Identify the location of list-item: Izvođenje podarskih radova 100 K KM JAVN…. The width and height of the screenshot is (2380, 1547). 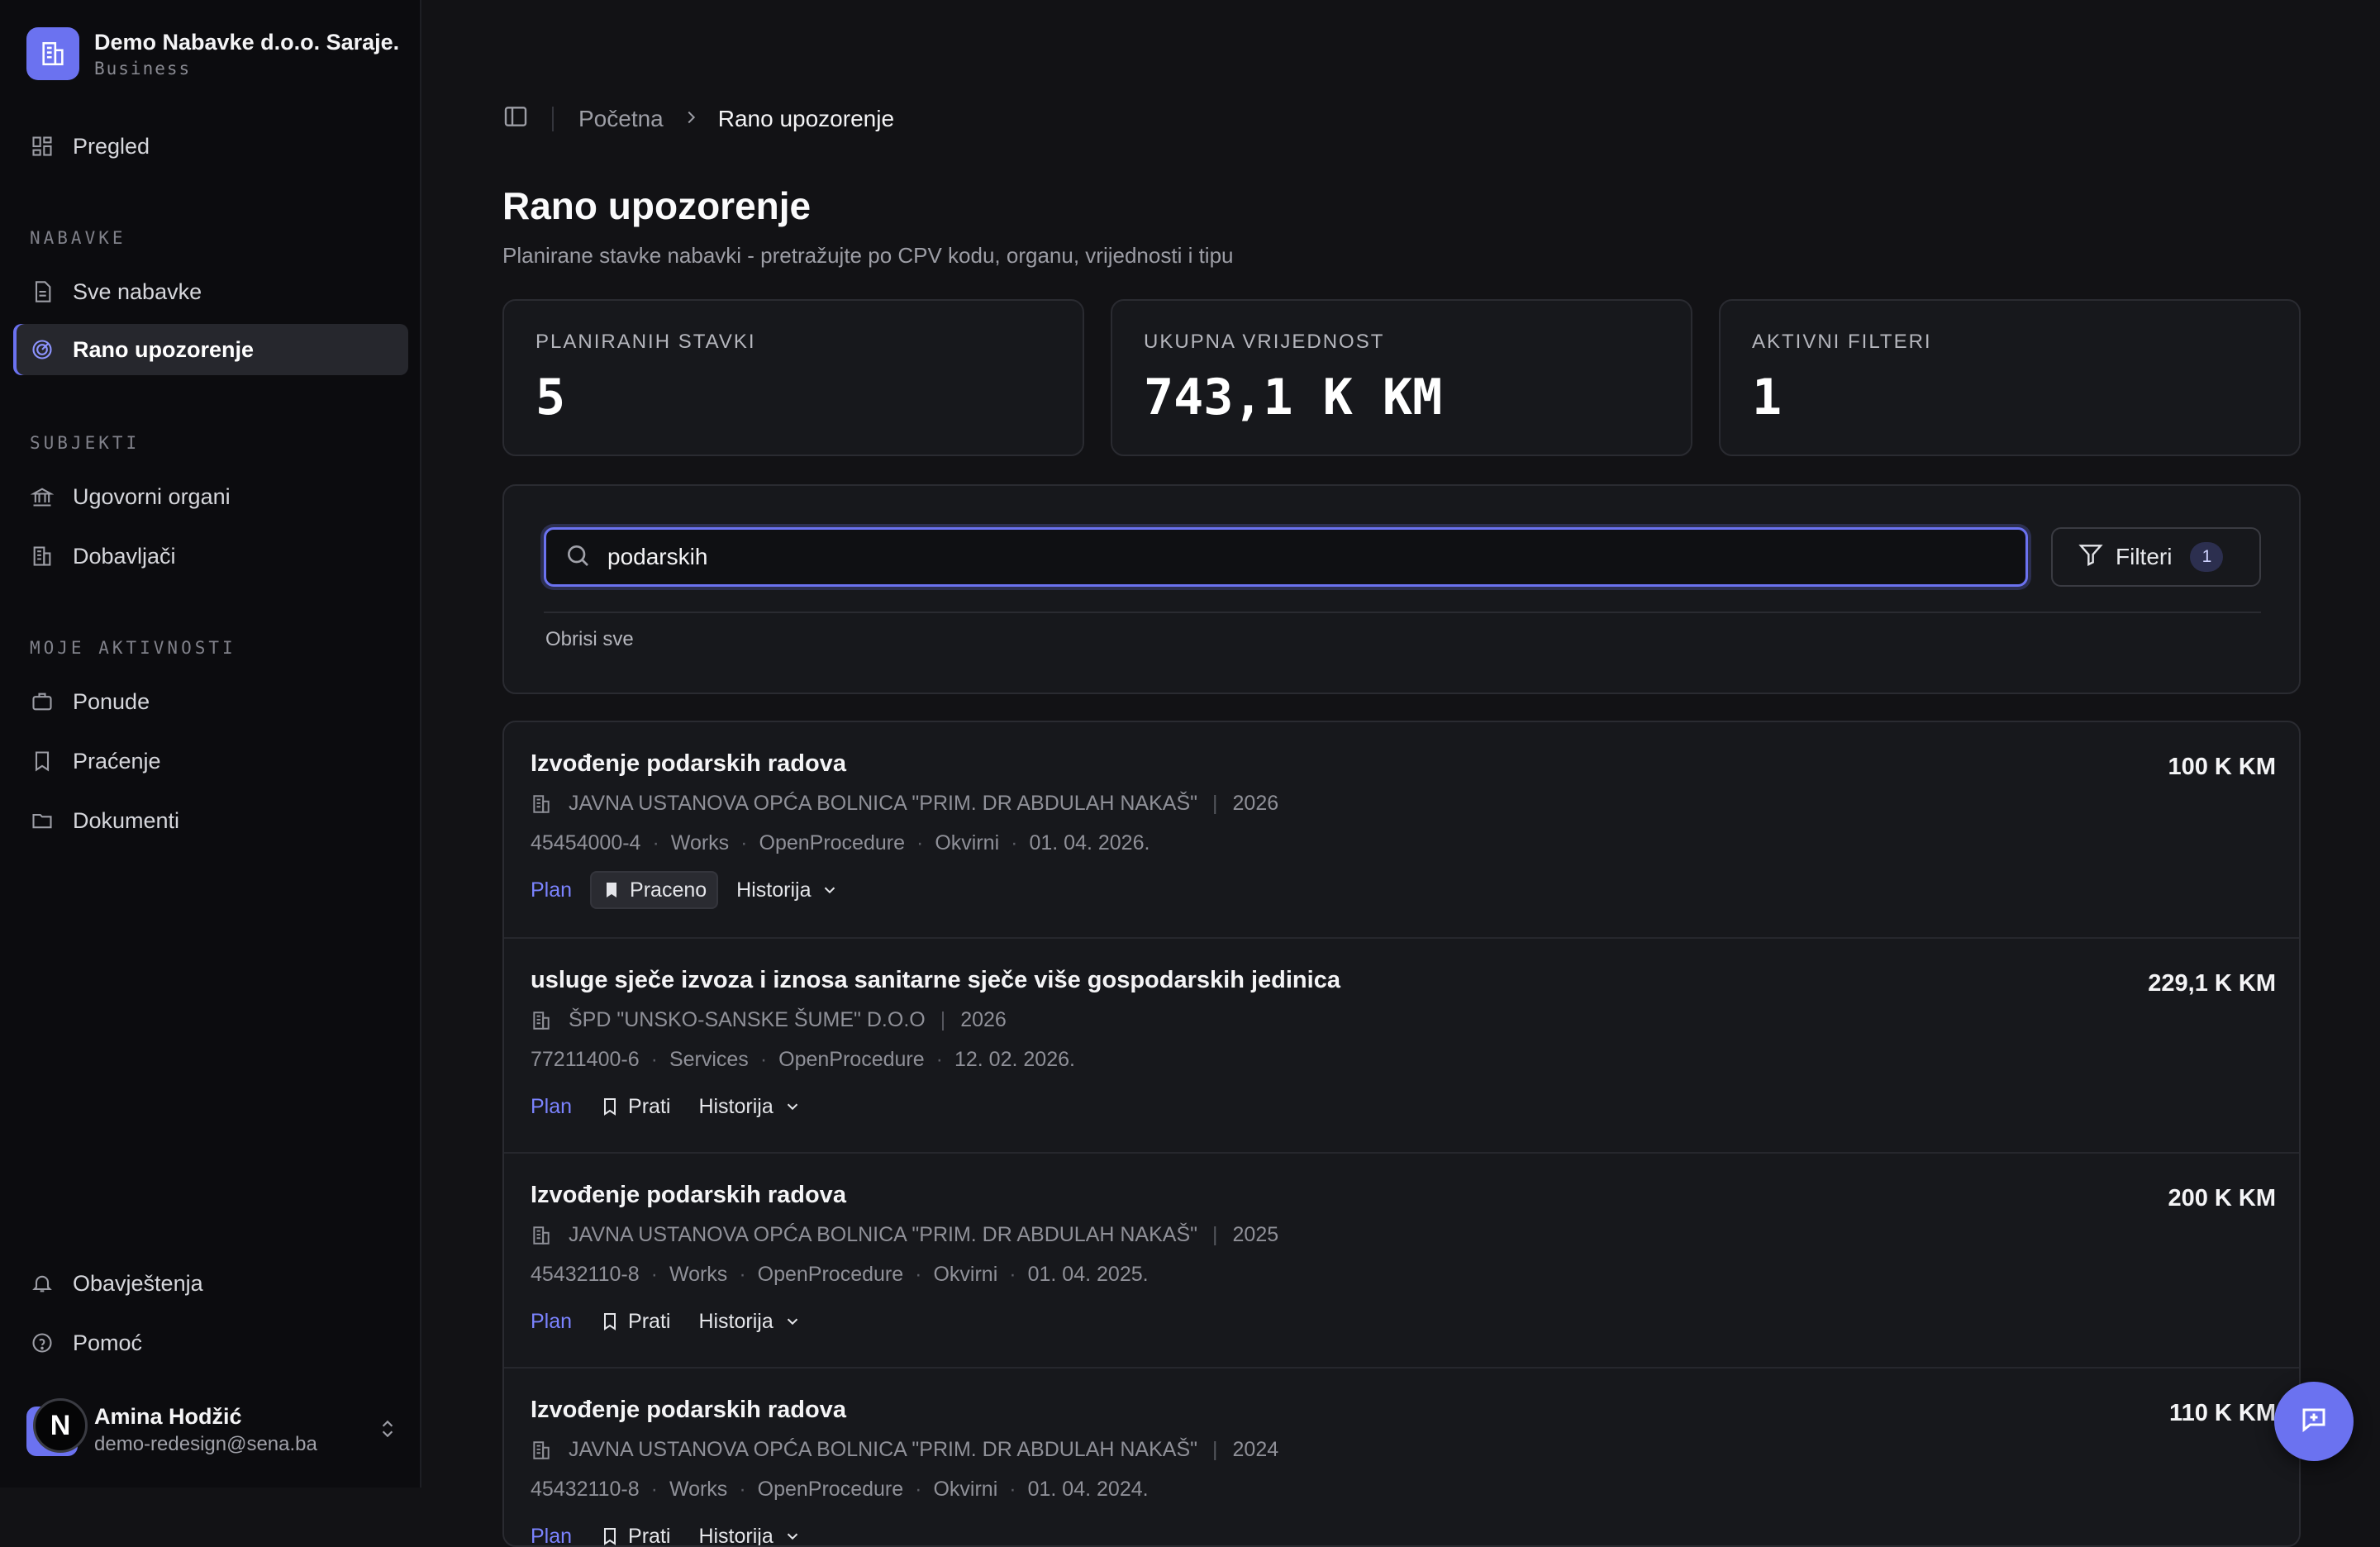
(1402, 829).